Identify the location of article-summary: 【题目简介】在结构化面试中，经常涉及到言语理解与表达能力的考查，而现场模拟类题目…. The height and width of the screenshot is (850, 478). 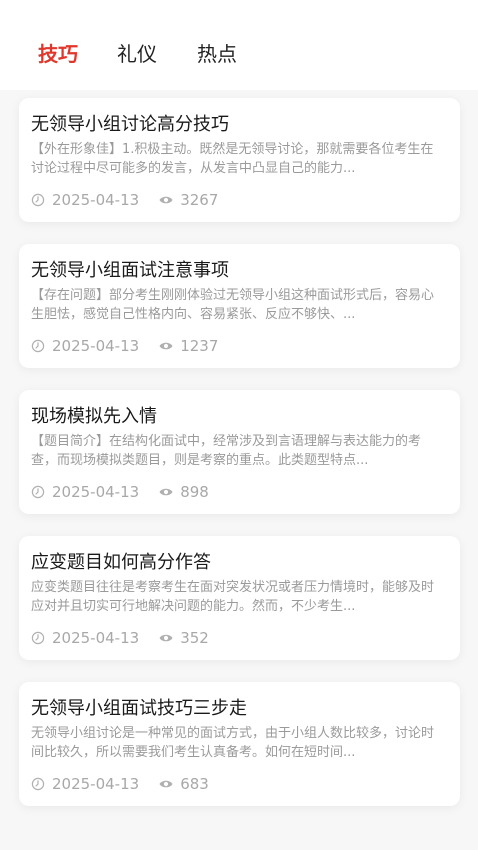
(226, 451).